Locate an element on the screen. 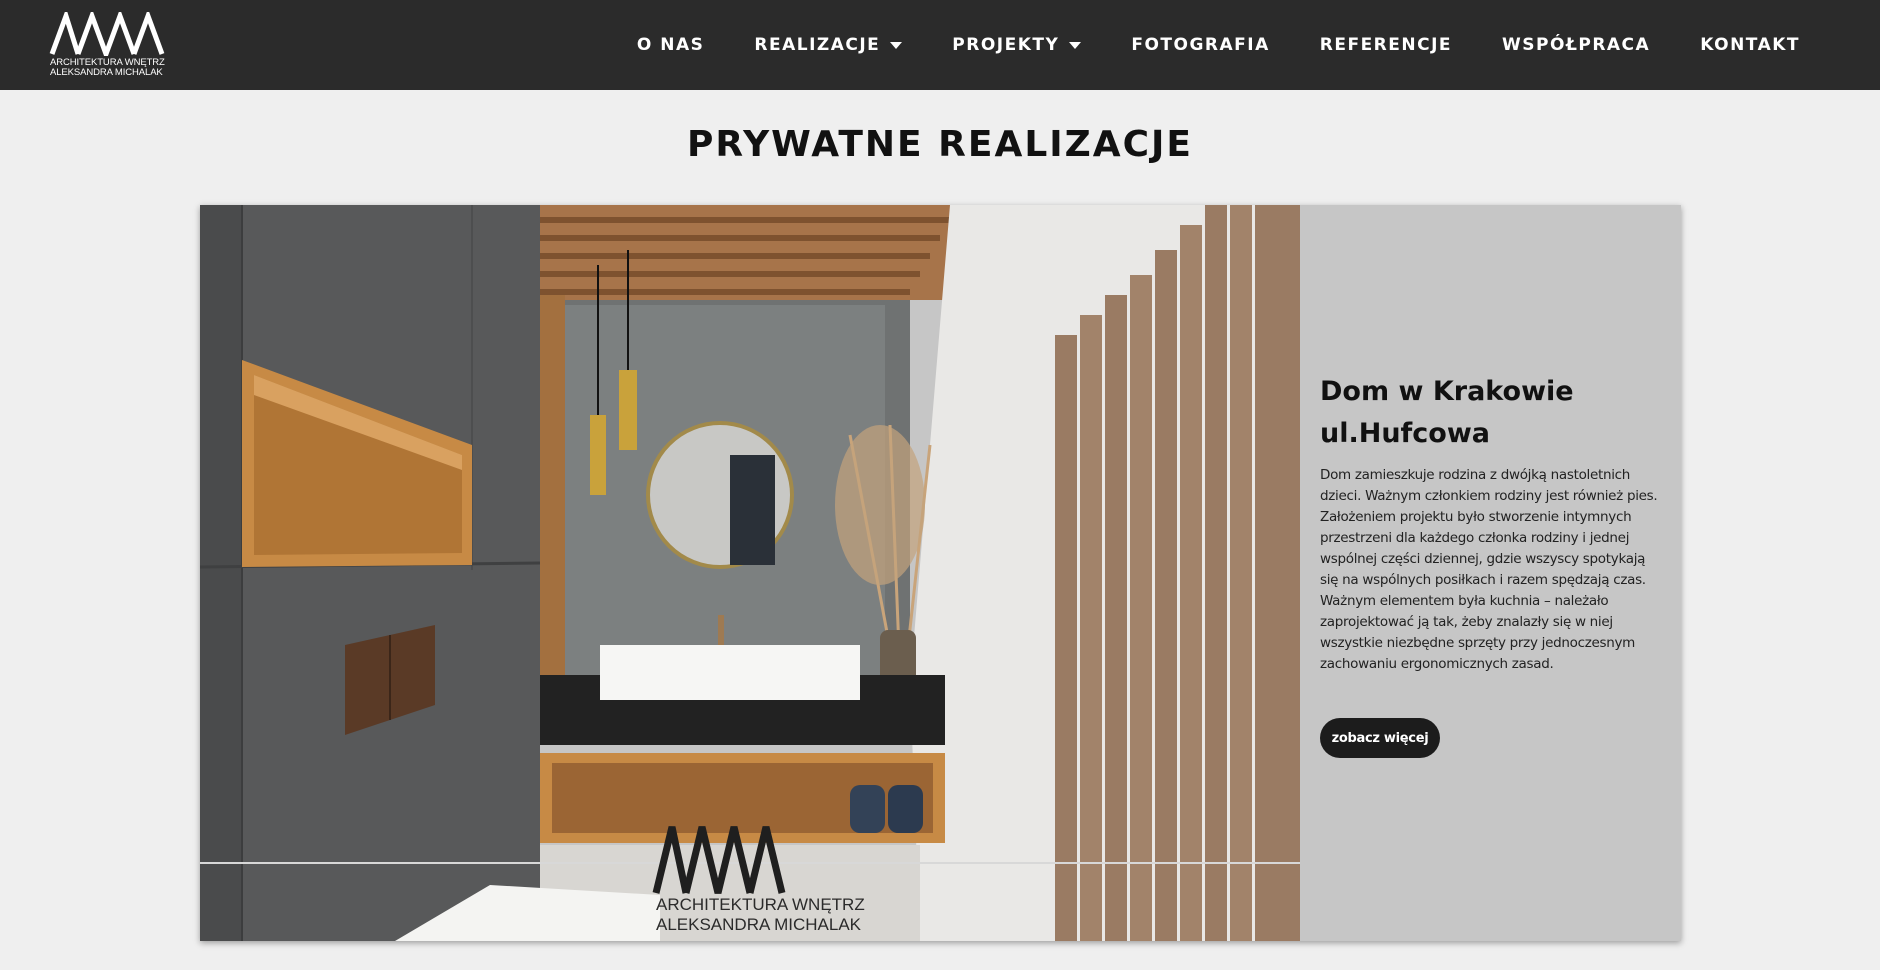  nav-item-wspolpraca: WSPÓŁPRACA is located at coordinates (1576, 45).